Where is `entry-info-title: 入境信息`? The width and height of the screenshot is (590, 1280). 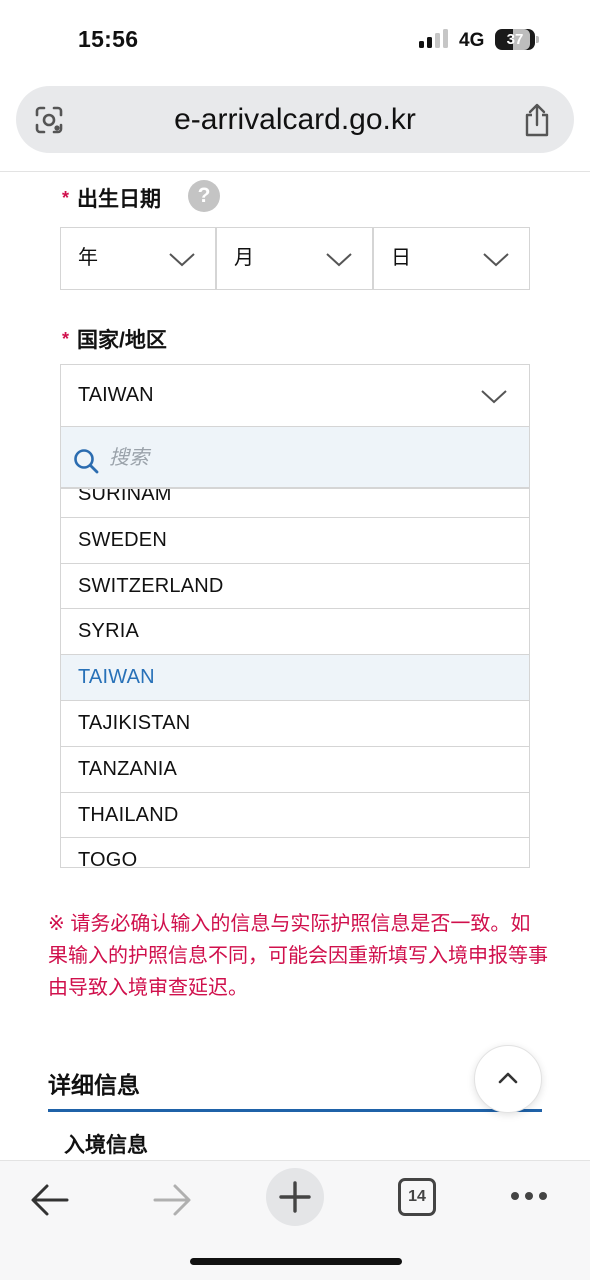 entry-info-title: 入境信息 is located at coordinates (106, 1145).